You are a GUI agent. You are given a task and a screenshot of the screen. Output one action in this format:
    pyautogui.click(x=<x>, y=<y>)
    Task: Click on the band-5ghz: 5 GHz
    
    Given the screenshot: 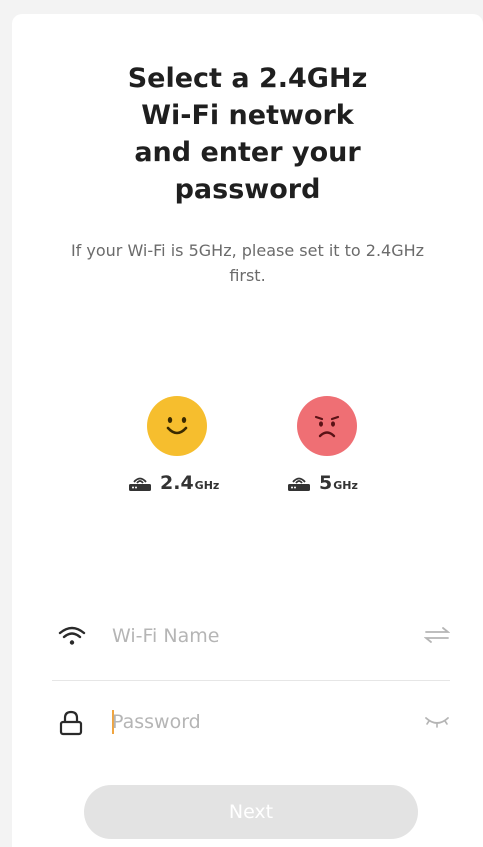 What is the action you would take?
    pyautogui.click(x=322, y=483)
    